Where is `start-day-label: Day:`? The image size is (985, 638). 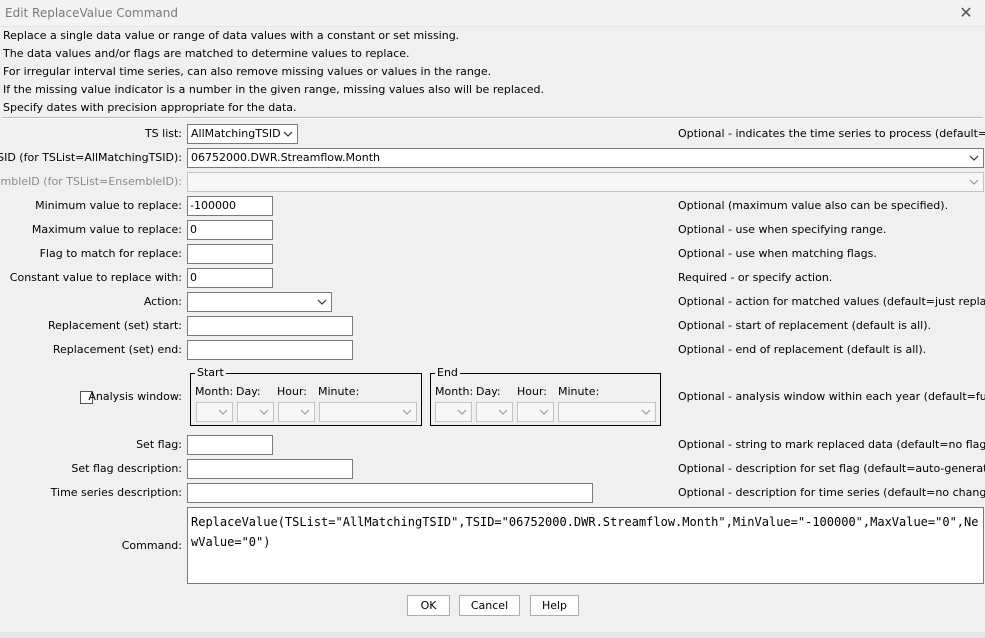
start-day-label: Day: is located at coordinates (248, 391).